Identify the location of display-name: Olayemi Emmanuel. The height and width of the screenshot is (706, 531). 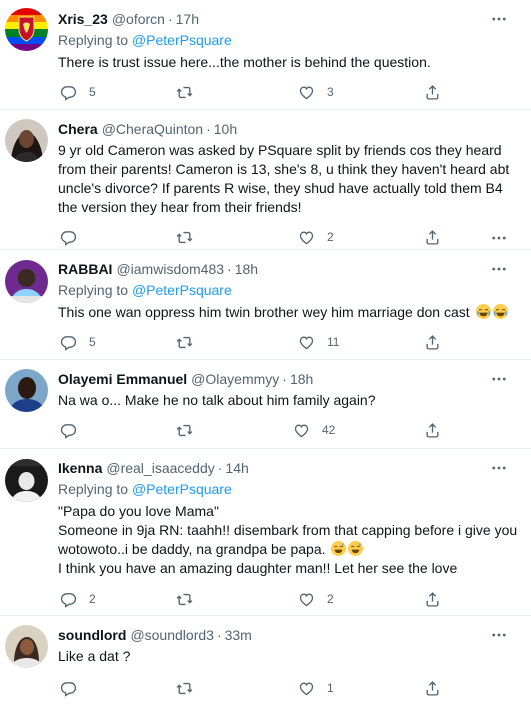
(122, 379).